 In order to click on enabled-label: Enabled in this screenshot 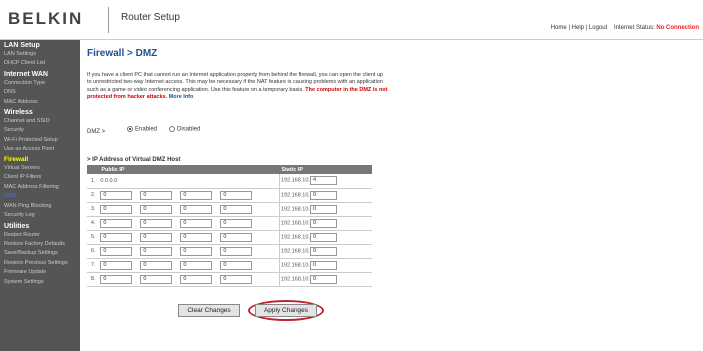, I will do `click(146, 129)`.